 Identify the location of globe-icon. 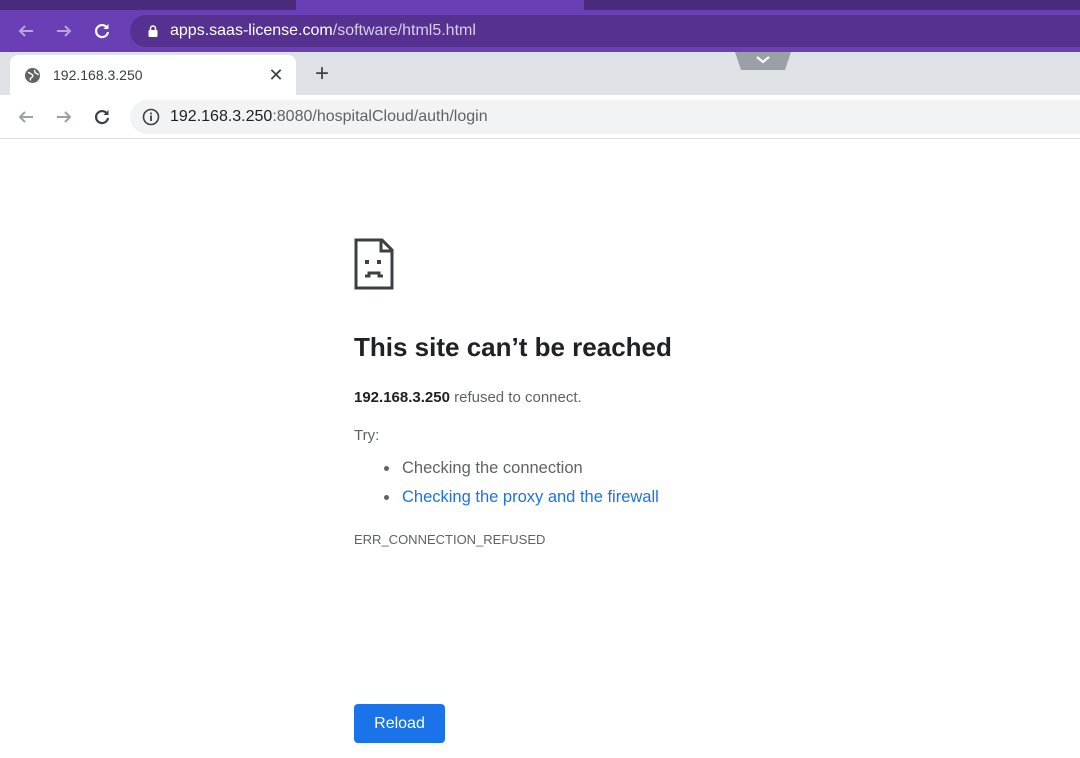
(32, 75).